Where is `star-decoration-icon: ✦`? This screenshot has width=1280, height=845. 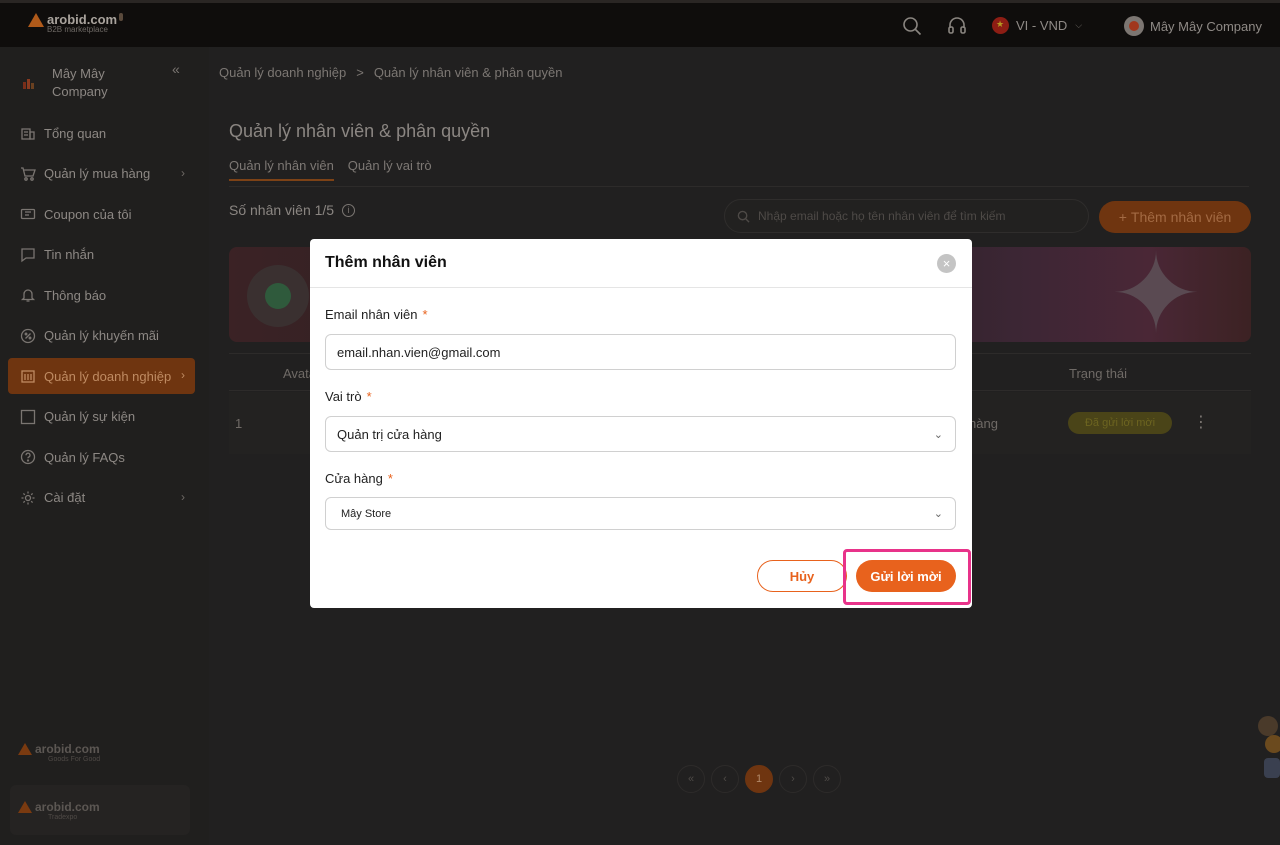 star-decoration-icon: ✦ is located at coordinates (1156, 294).